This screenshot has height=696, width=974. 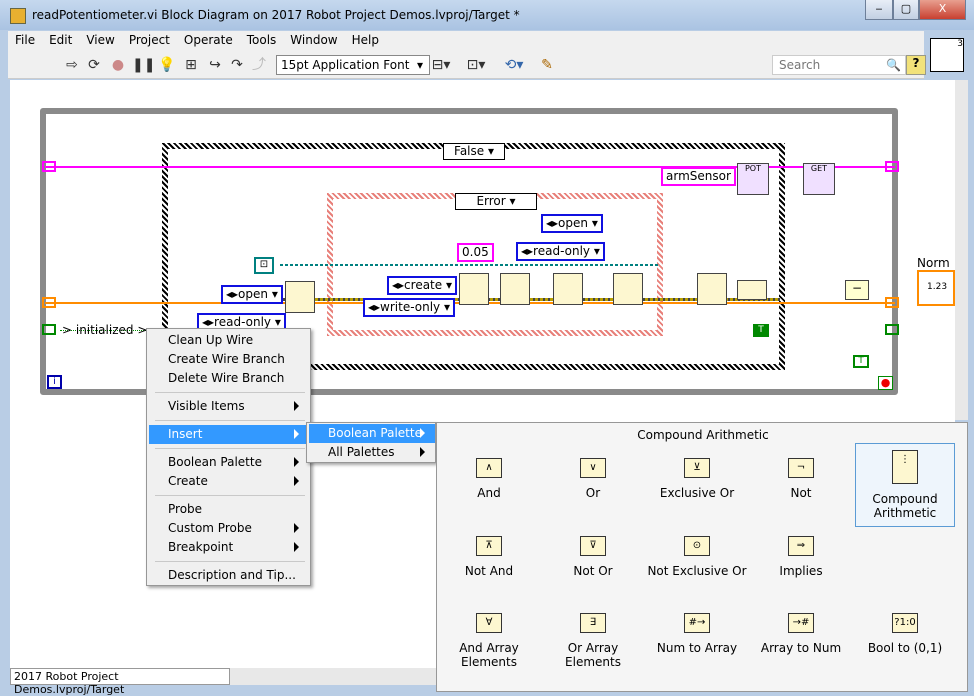 I want to click on step-over-icon: ↷, so click(x=237, y=65).